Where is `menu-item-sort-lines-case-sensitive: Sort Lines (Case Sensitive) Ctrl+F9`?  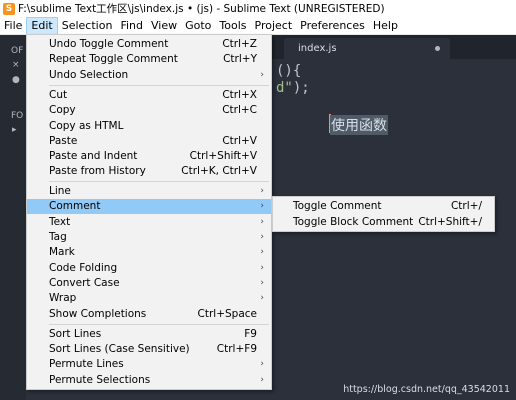
menu-item-sort-lines-case-sensitive: Sort Lines (Case Sensitive) Ctrl+F9 is located at coordinates (149, 349).